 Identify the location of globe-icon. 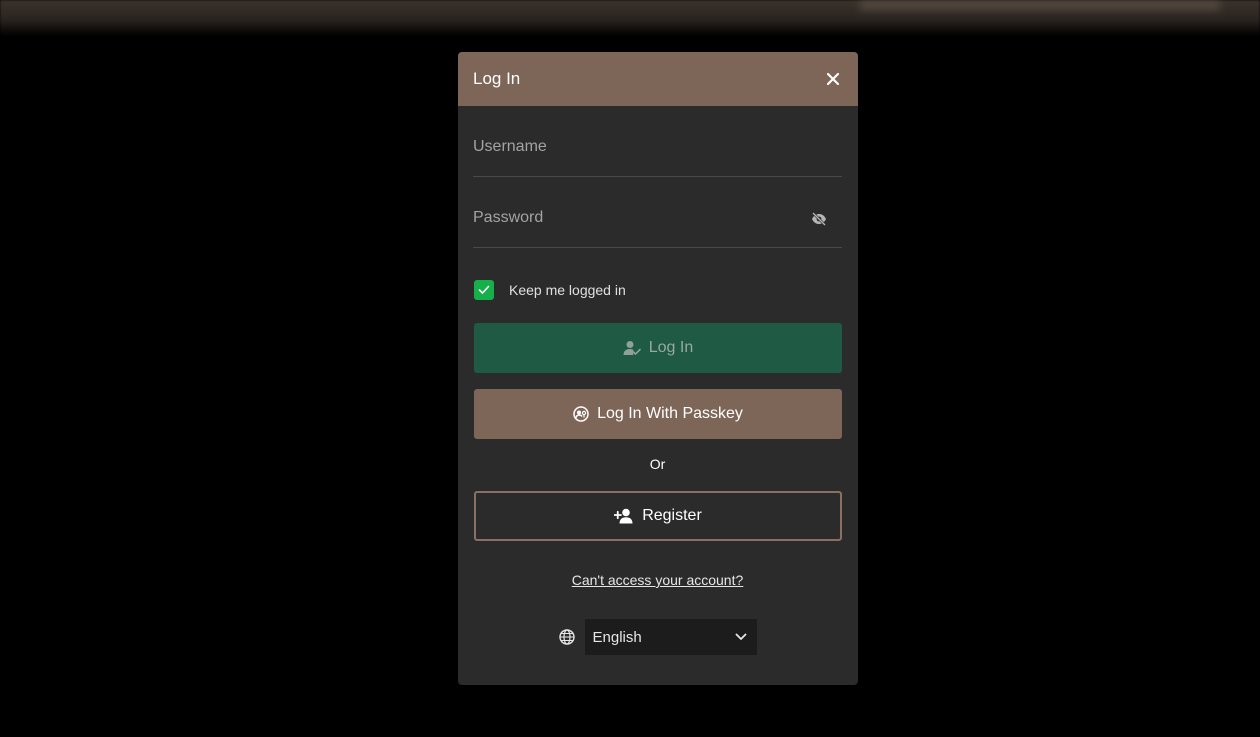
(566, 637).